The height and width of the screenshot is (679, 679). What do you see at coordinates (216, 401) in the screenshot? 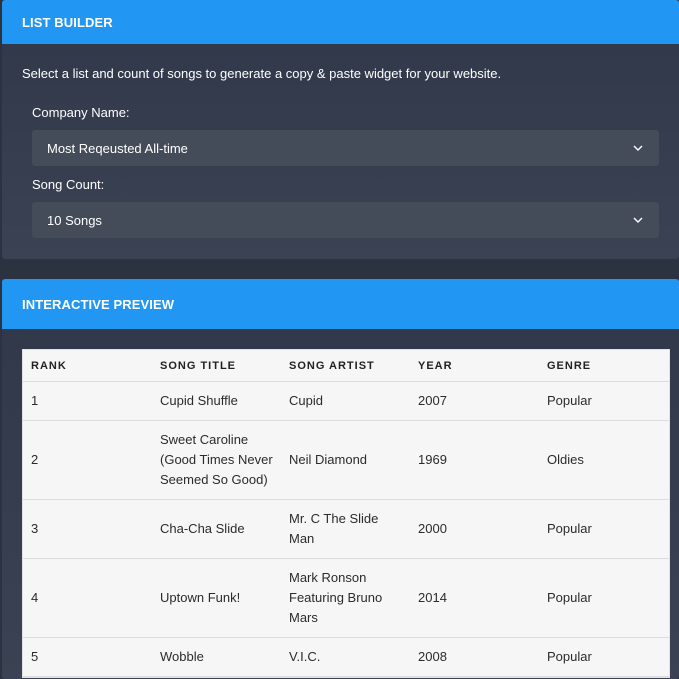
I see `song-title-cell: Cupid Shuffle` at bounding box center [216, 401].